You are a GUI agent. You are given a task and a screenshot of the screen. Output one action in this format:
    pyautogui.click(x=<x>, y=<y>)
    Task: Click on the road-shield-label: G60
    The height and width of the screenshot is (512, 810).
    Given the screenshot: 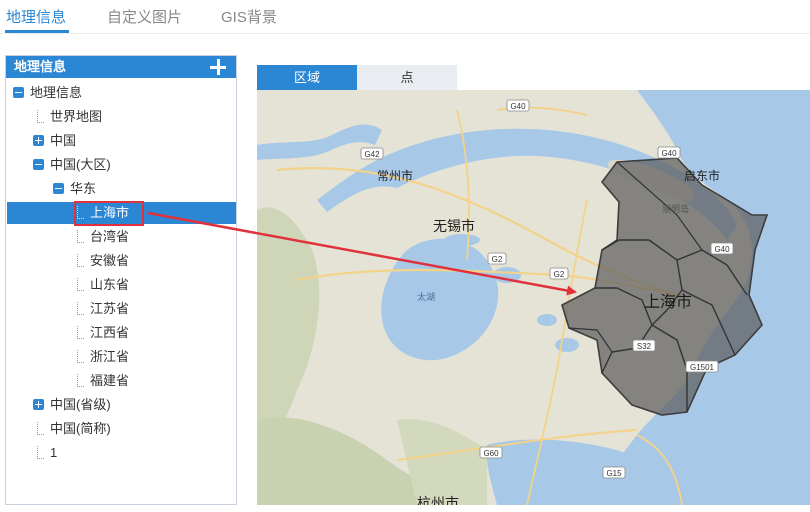 What is the action you would take?
    pyautogui.click(x=491, y=453)
    